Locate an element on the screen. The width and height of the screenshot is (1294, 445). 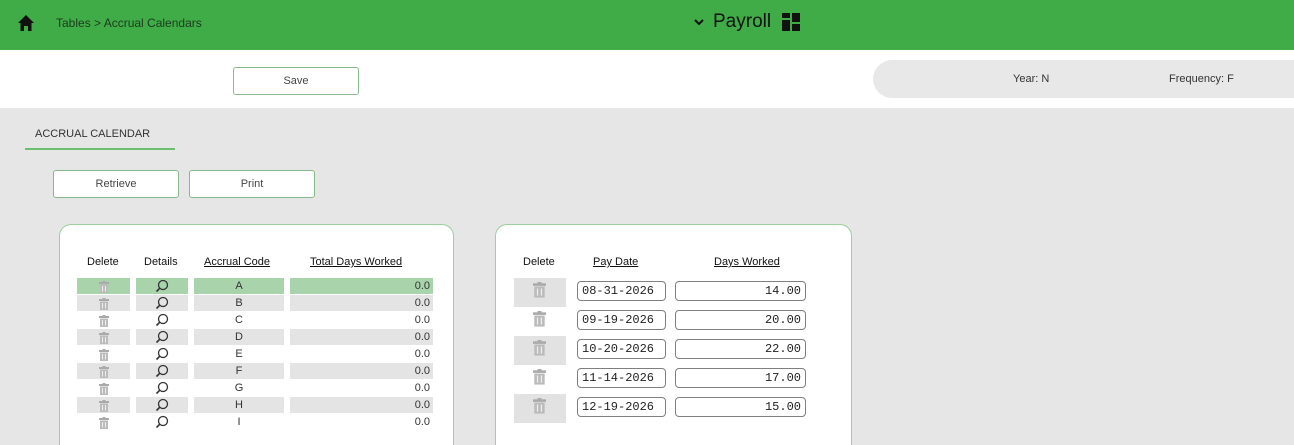
table-row: I 0.0 is located at coordinates (256, 421).